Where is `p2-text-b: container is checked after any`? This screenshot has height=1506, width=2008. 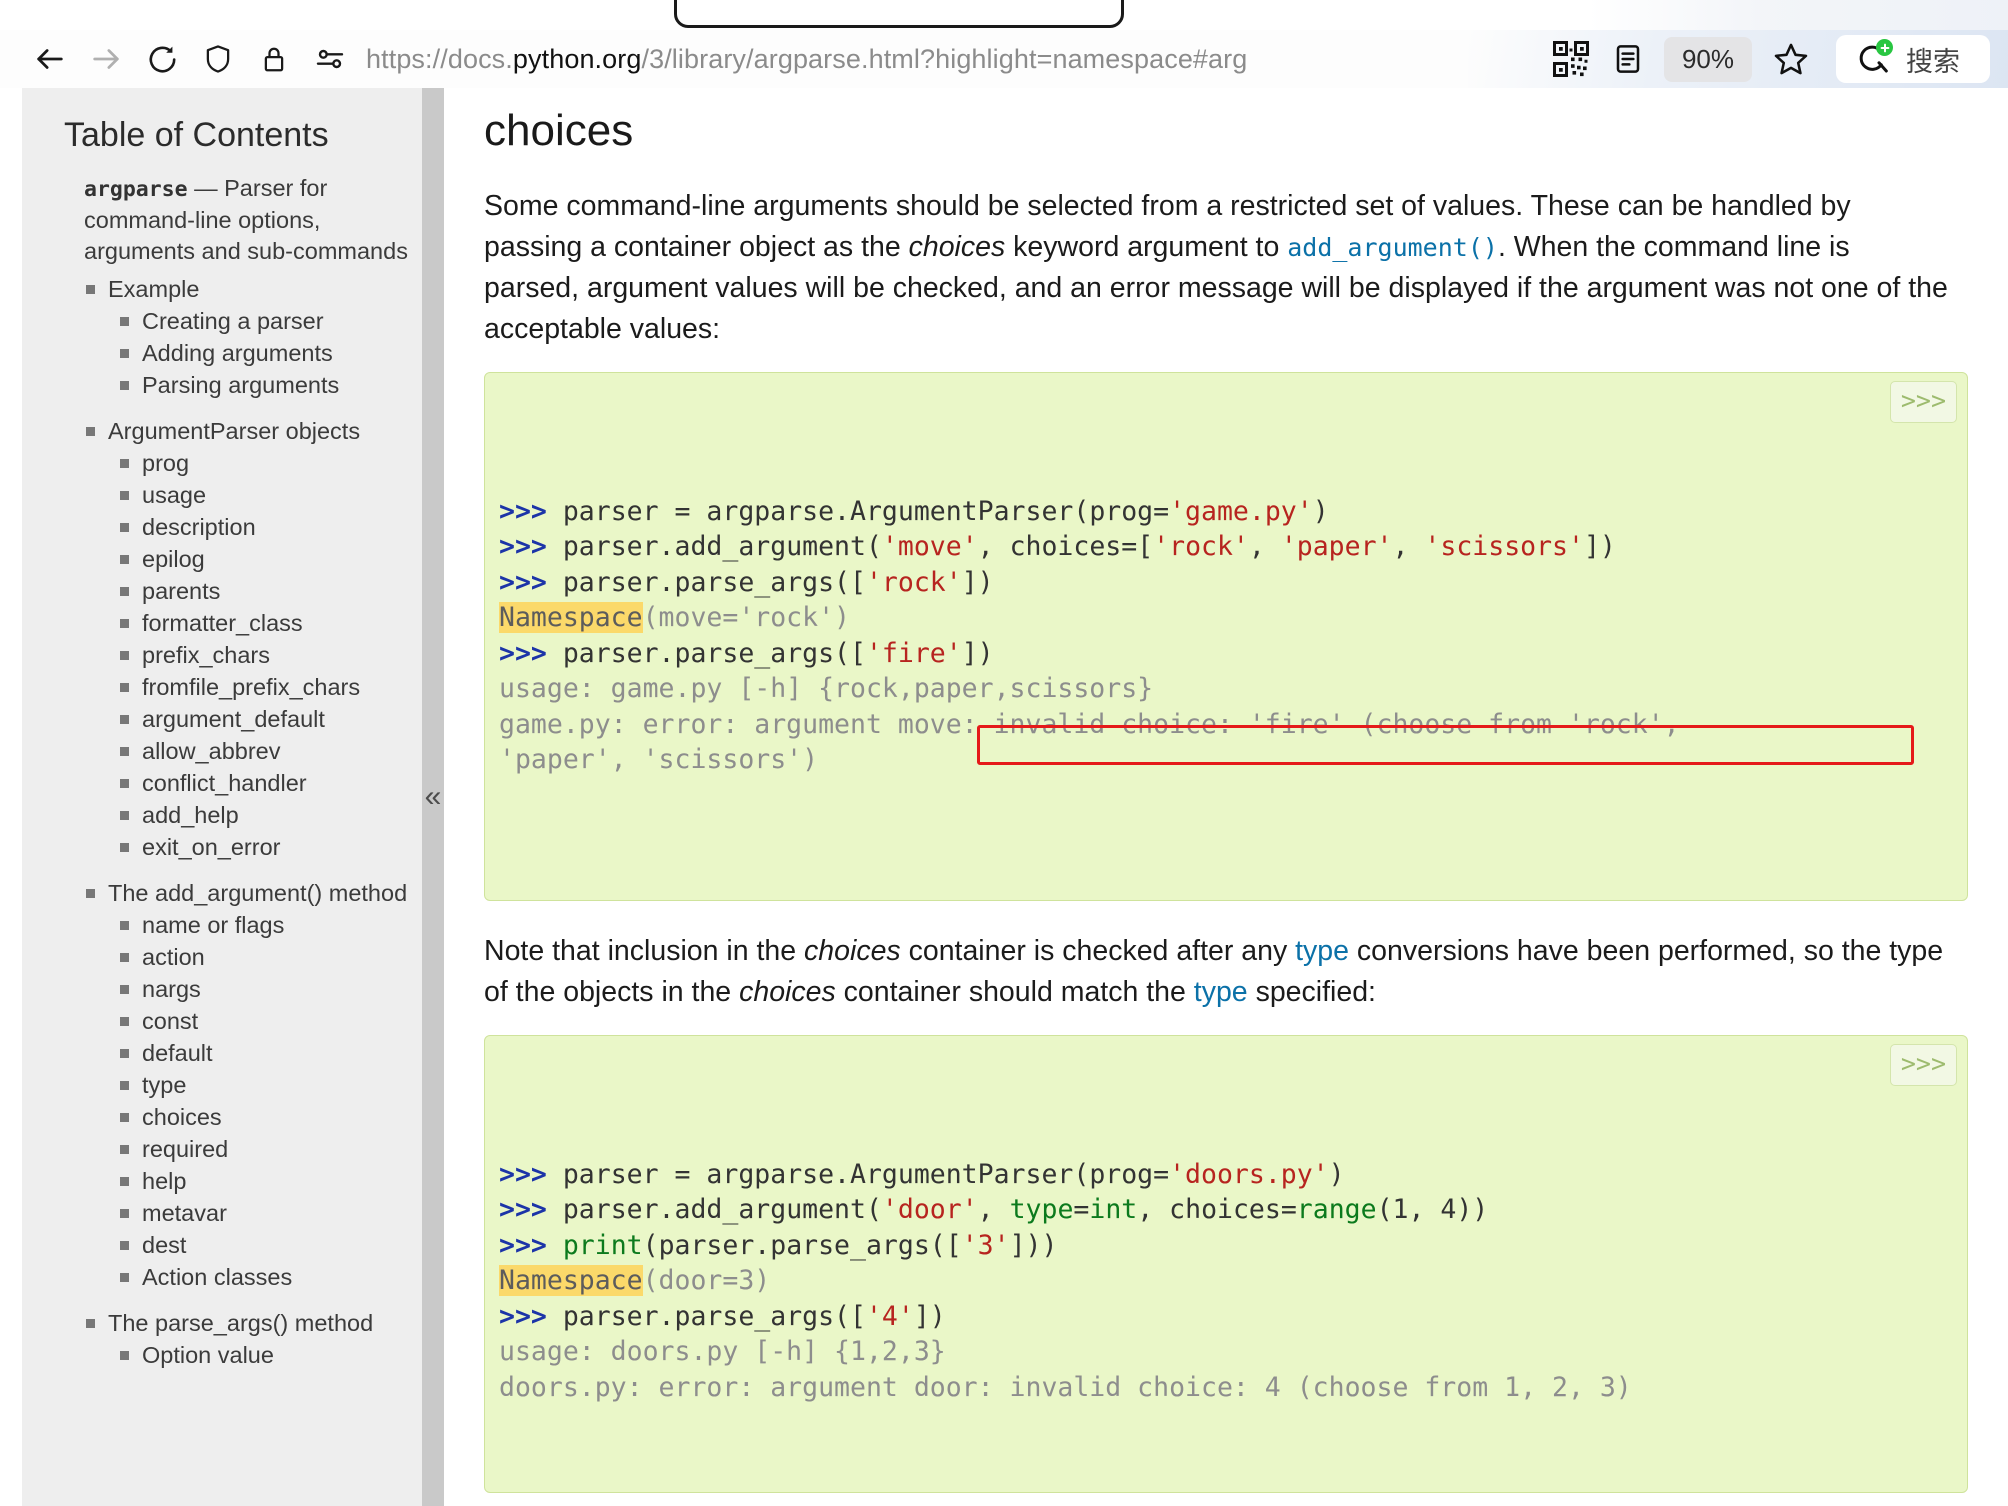
p2-text-b: container is checked after any is located at coordinates (1098, 951).